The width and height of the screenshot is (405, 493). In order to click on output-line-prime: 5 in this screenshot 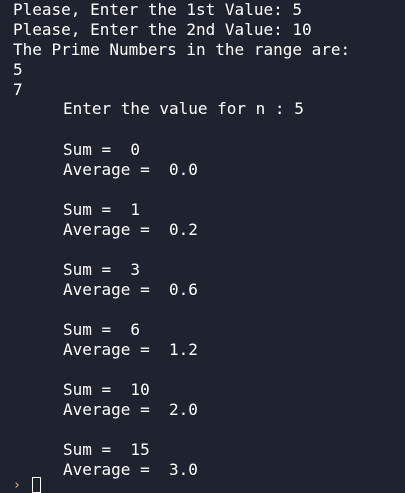, I will do `click(18, 69)`.